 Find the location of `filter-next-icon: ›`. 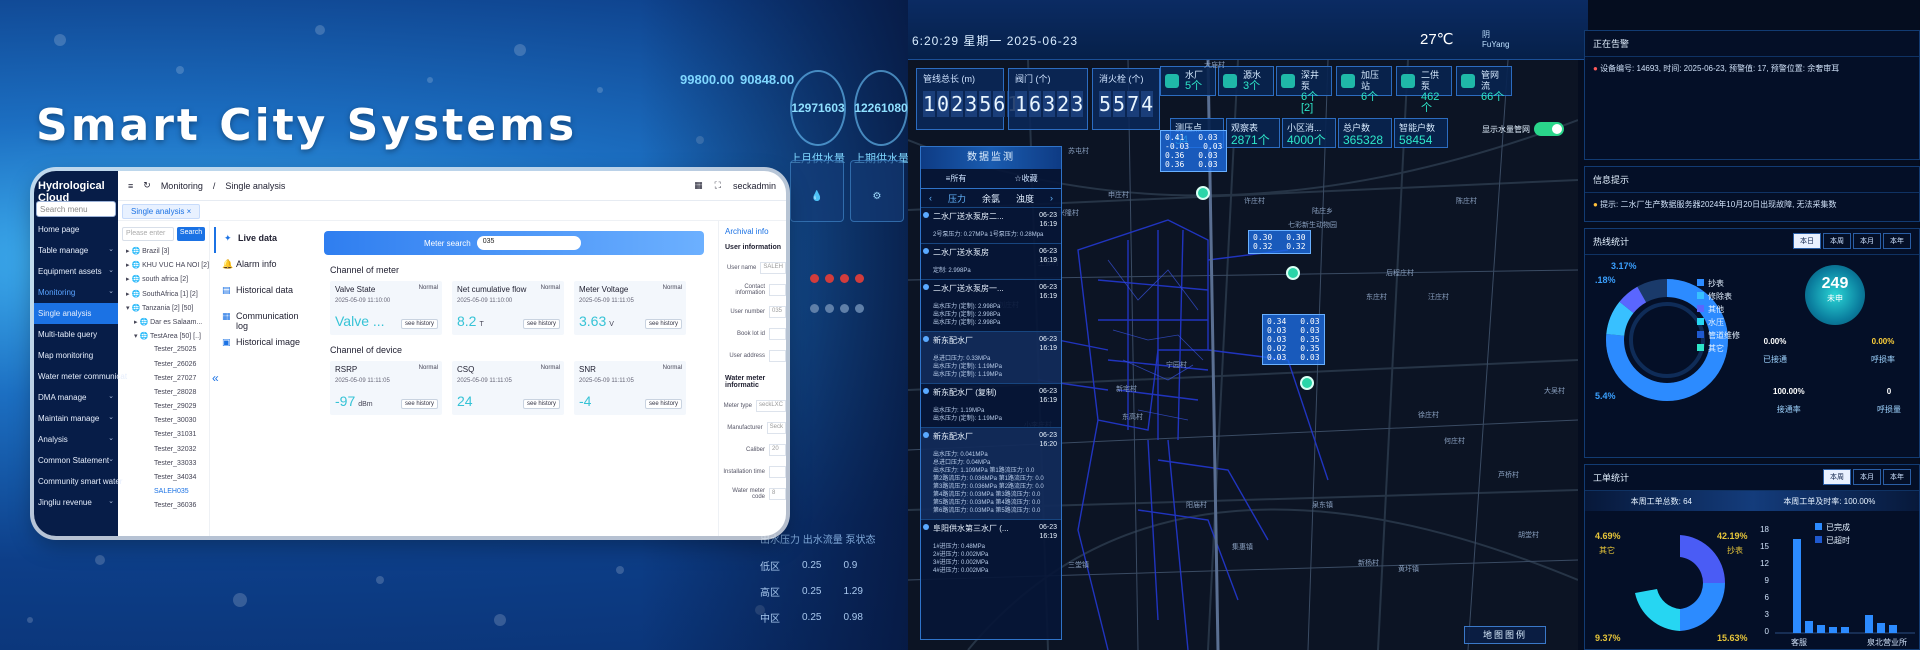

filter-next-icon: › is located at coordinates (1051, 198).